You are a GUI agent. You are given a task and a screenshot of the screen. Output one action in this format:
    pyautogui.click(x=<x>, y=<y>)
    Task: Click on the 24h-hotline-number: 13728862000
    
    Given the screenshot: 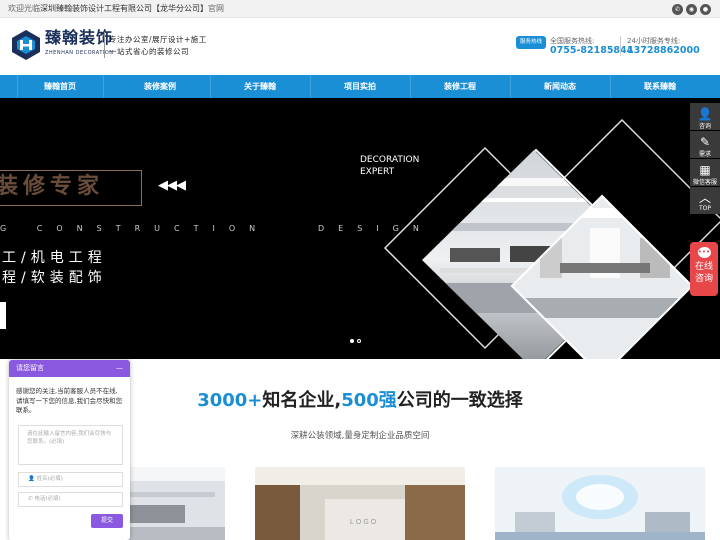 What is the action you would take?
    pyautogui.click(x=663, y=50)
    